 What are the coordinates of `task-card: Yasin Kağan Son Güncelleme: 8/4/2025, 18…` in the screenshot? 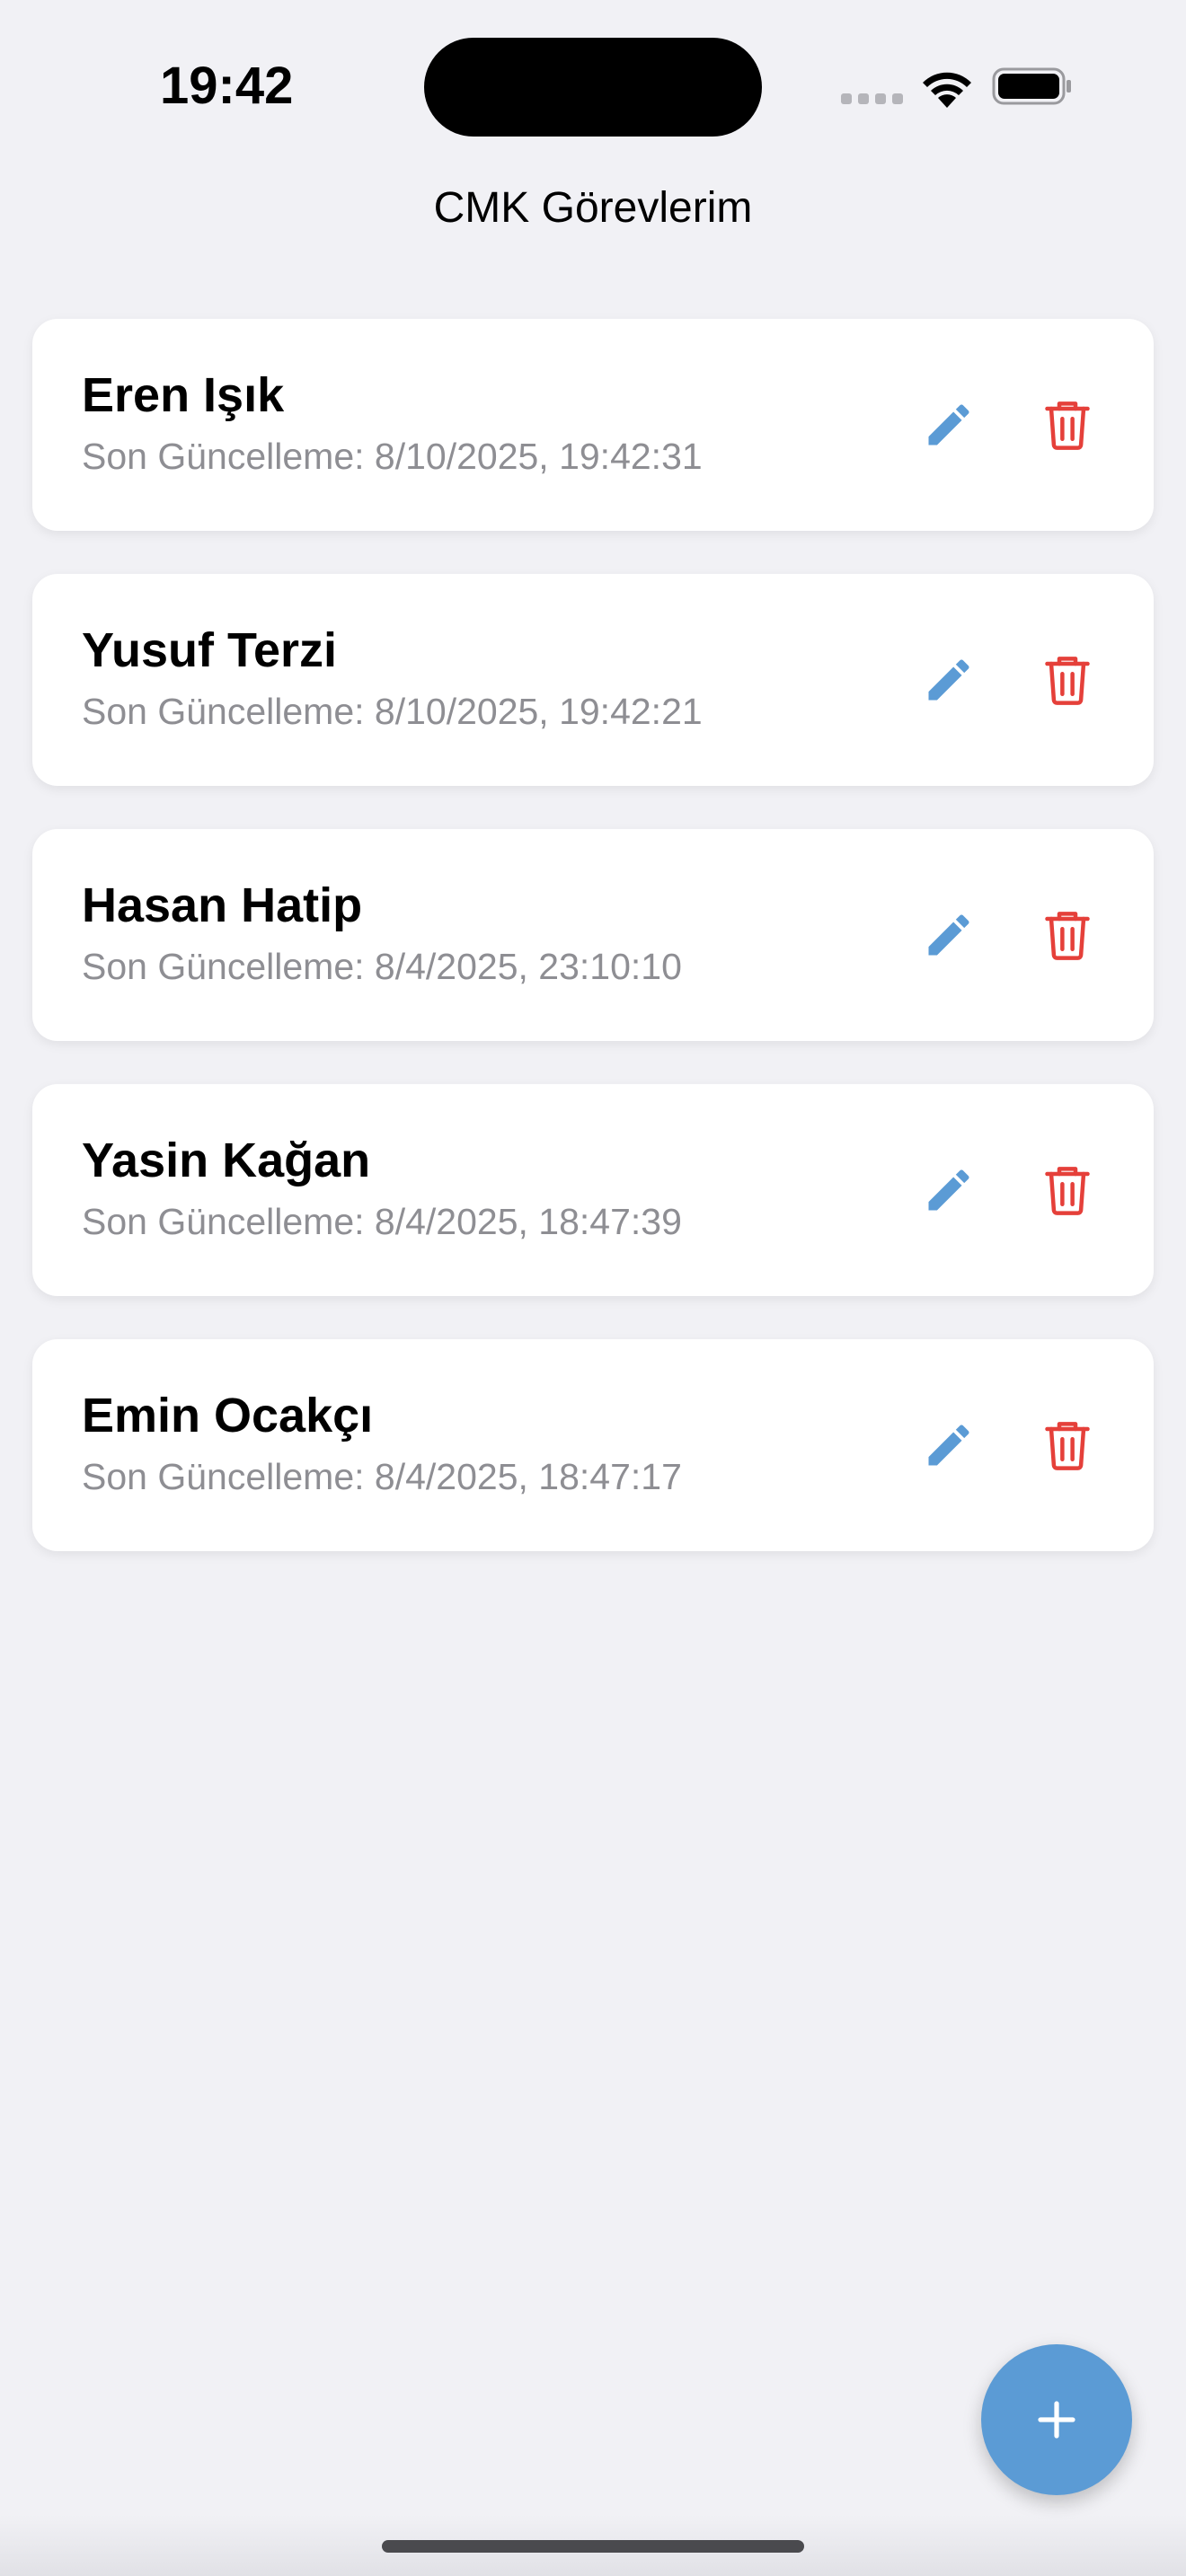 It's located at (593, 1190).